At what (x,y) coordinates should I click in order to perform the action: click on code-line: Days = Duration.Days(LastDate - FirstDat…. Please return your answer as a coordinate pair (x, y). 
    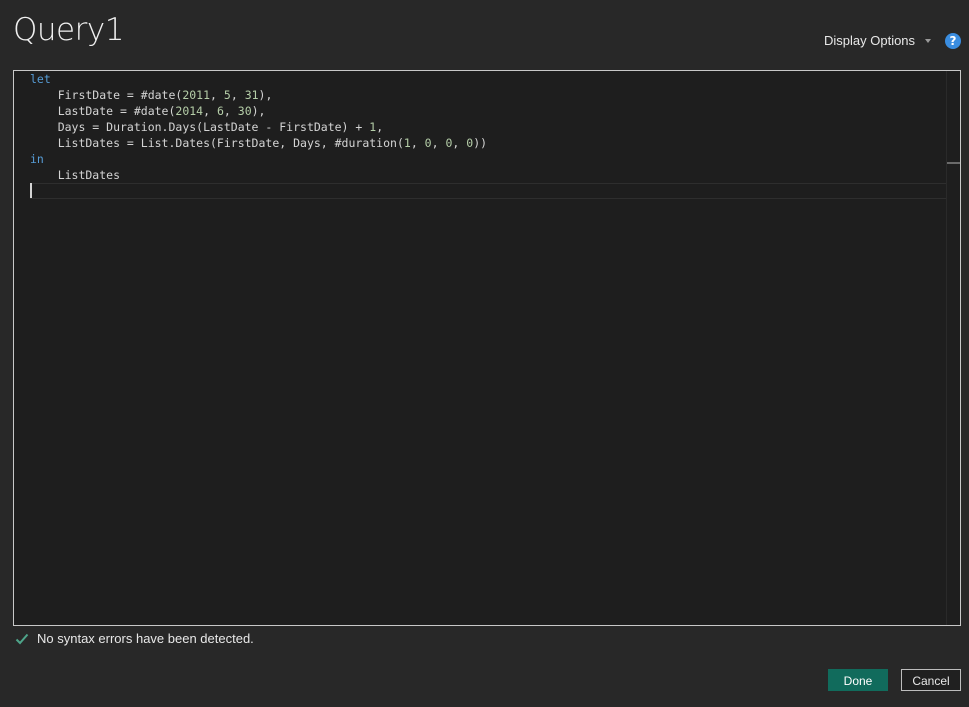
    Looking at the image, I should click on (487, 127).